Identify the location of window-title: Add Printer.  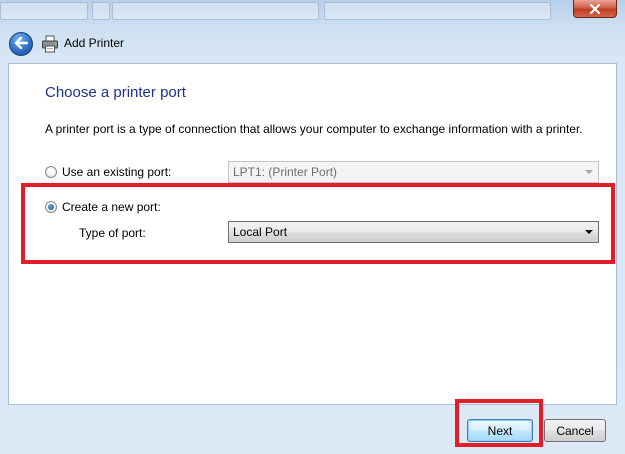
(94, 43).